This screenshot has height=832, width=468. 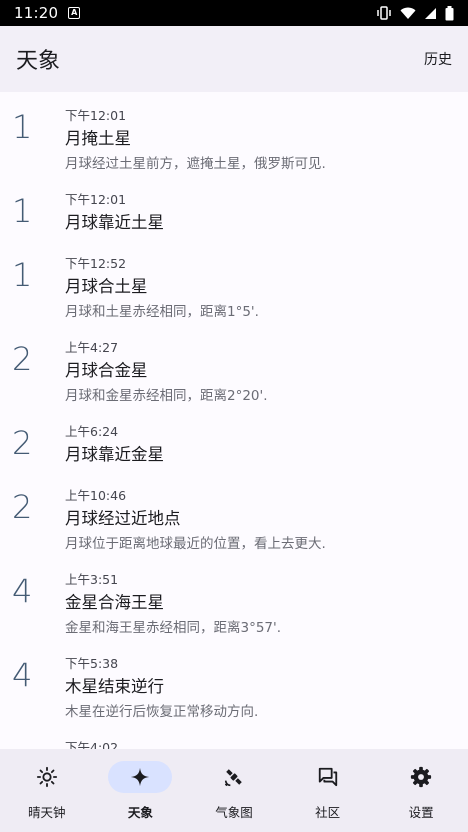 What do you see at coordinates (408, 13) in the screenshot?
I see `wifi-icon` at bounding box center [408, 13].